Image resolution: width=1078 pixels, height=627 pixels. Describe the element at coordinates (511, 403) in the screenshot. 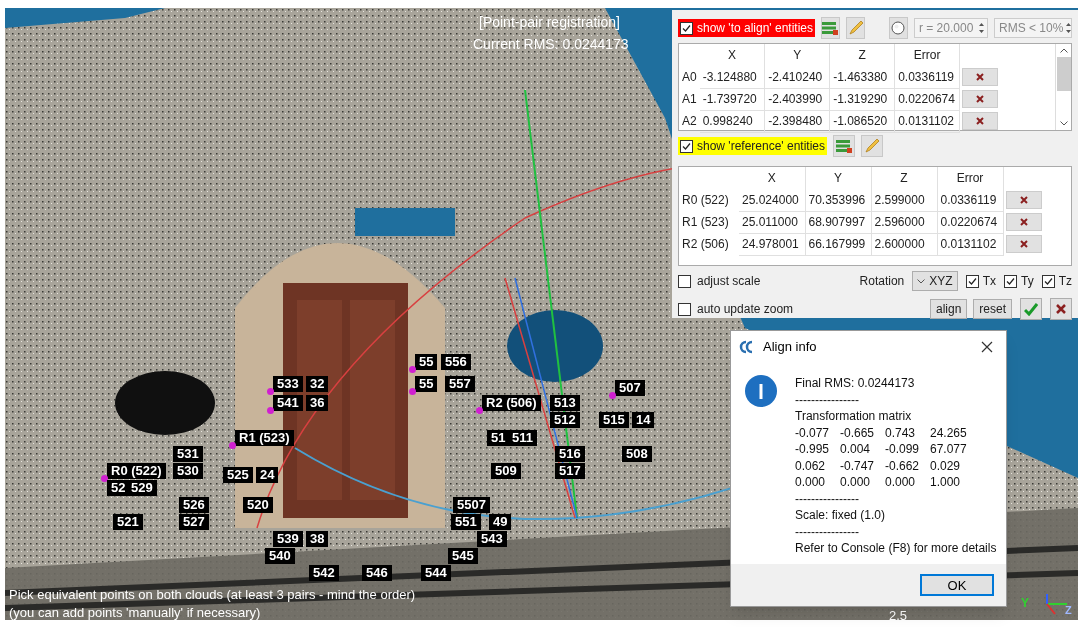

I see `point-label: R2 (506)` at that location.